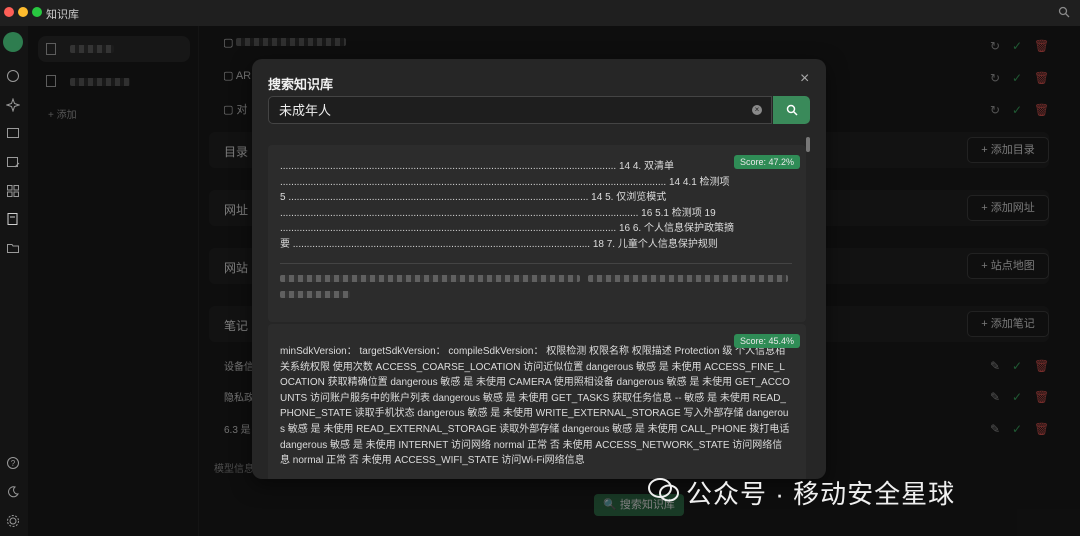 The image size is (1080, 536). Describe the element at coordinates (663, 490) in the screenshot. I see `wechat-icon` at that location.